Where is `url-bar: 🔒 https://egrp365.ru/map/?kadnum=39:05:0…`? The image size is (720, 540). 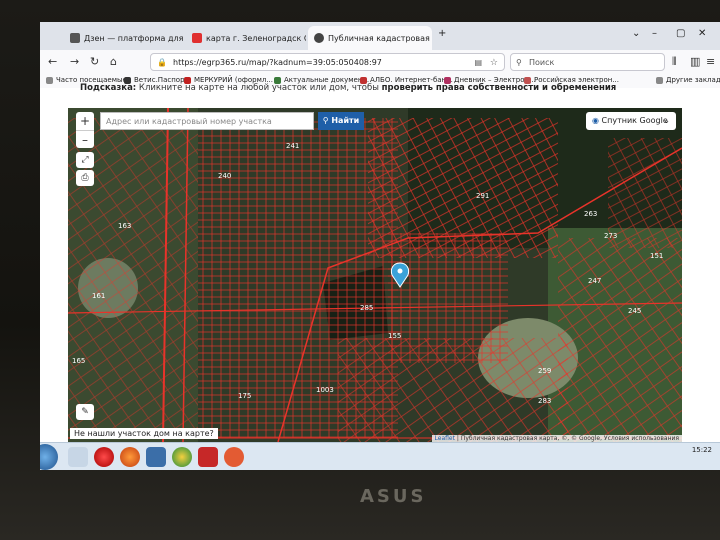 url-bar: 🔒 https://egrp365.ru/map/?kadnum=39:05:0… is located at coordinates (327, 62).